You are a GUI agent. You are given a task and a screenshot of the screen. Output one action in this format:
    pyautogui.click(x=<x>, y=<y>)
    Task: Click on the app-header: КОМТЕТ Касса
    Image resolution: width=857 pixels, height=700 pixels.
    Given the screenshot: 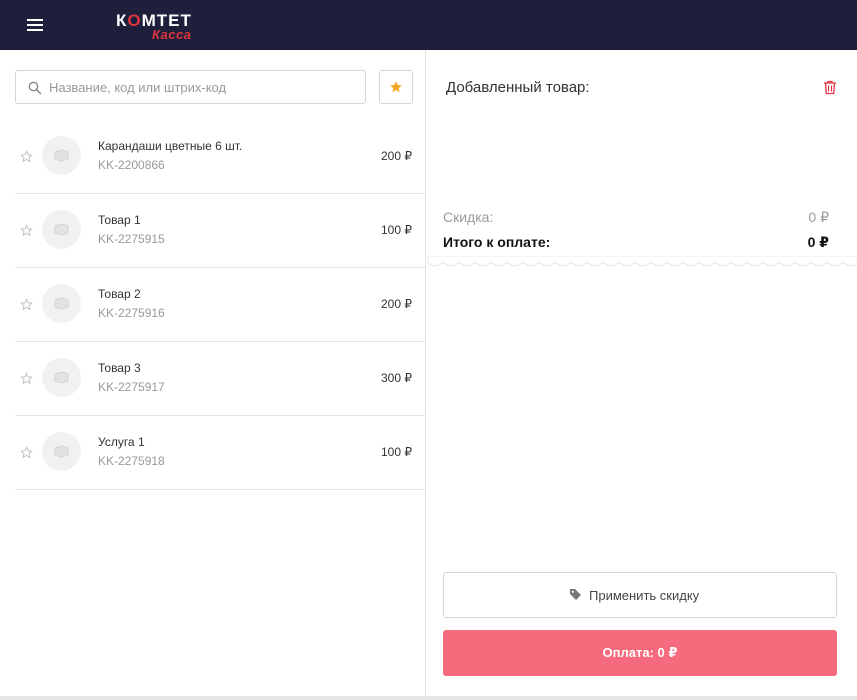 What is the action you would take?
    pyautogui.click(x=428, y=25)
    